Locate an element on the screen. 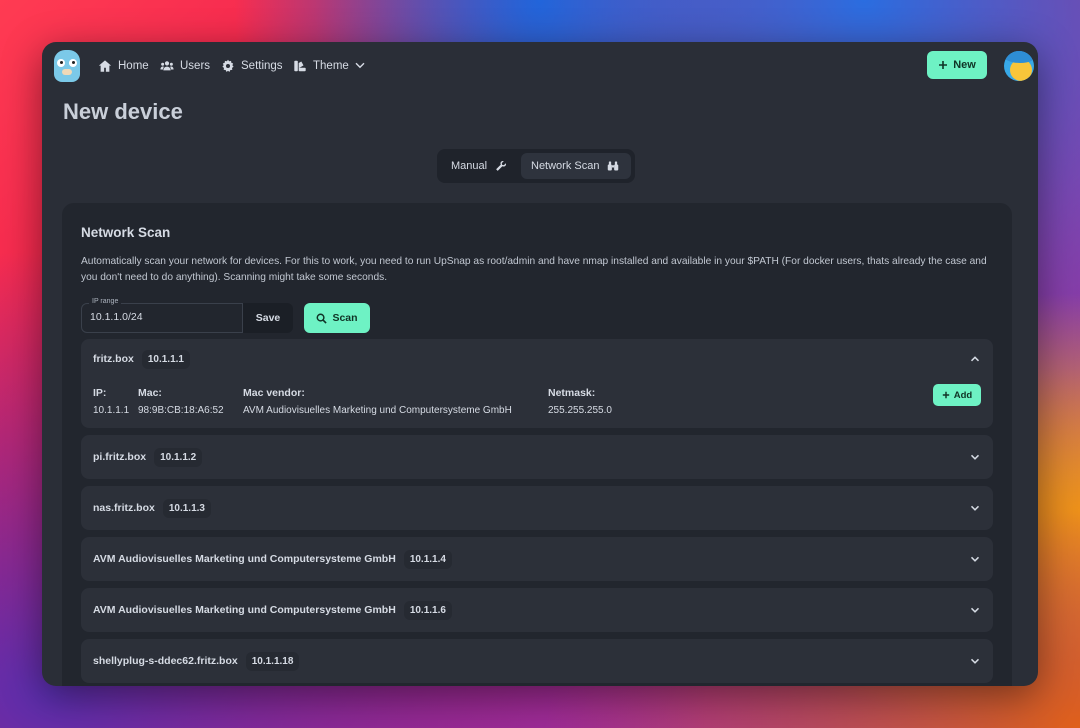 This screenshot has height=728, width=1080. binoculars-icon is located at coordinates (613, 166).